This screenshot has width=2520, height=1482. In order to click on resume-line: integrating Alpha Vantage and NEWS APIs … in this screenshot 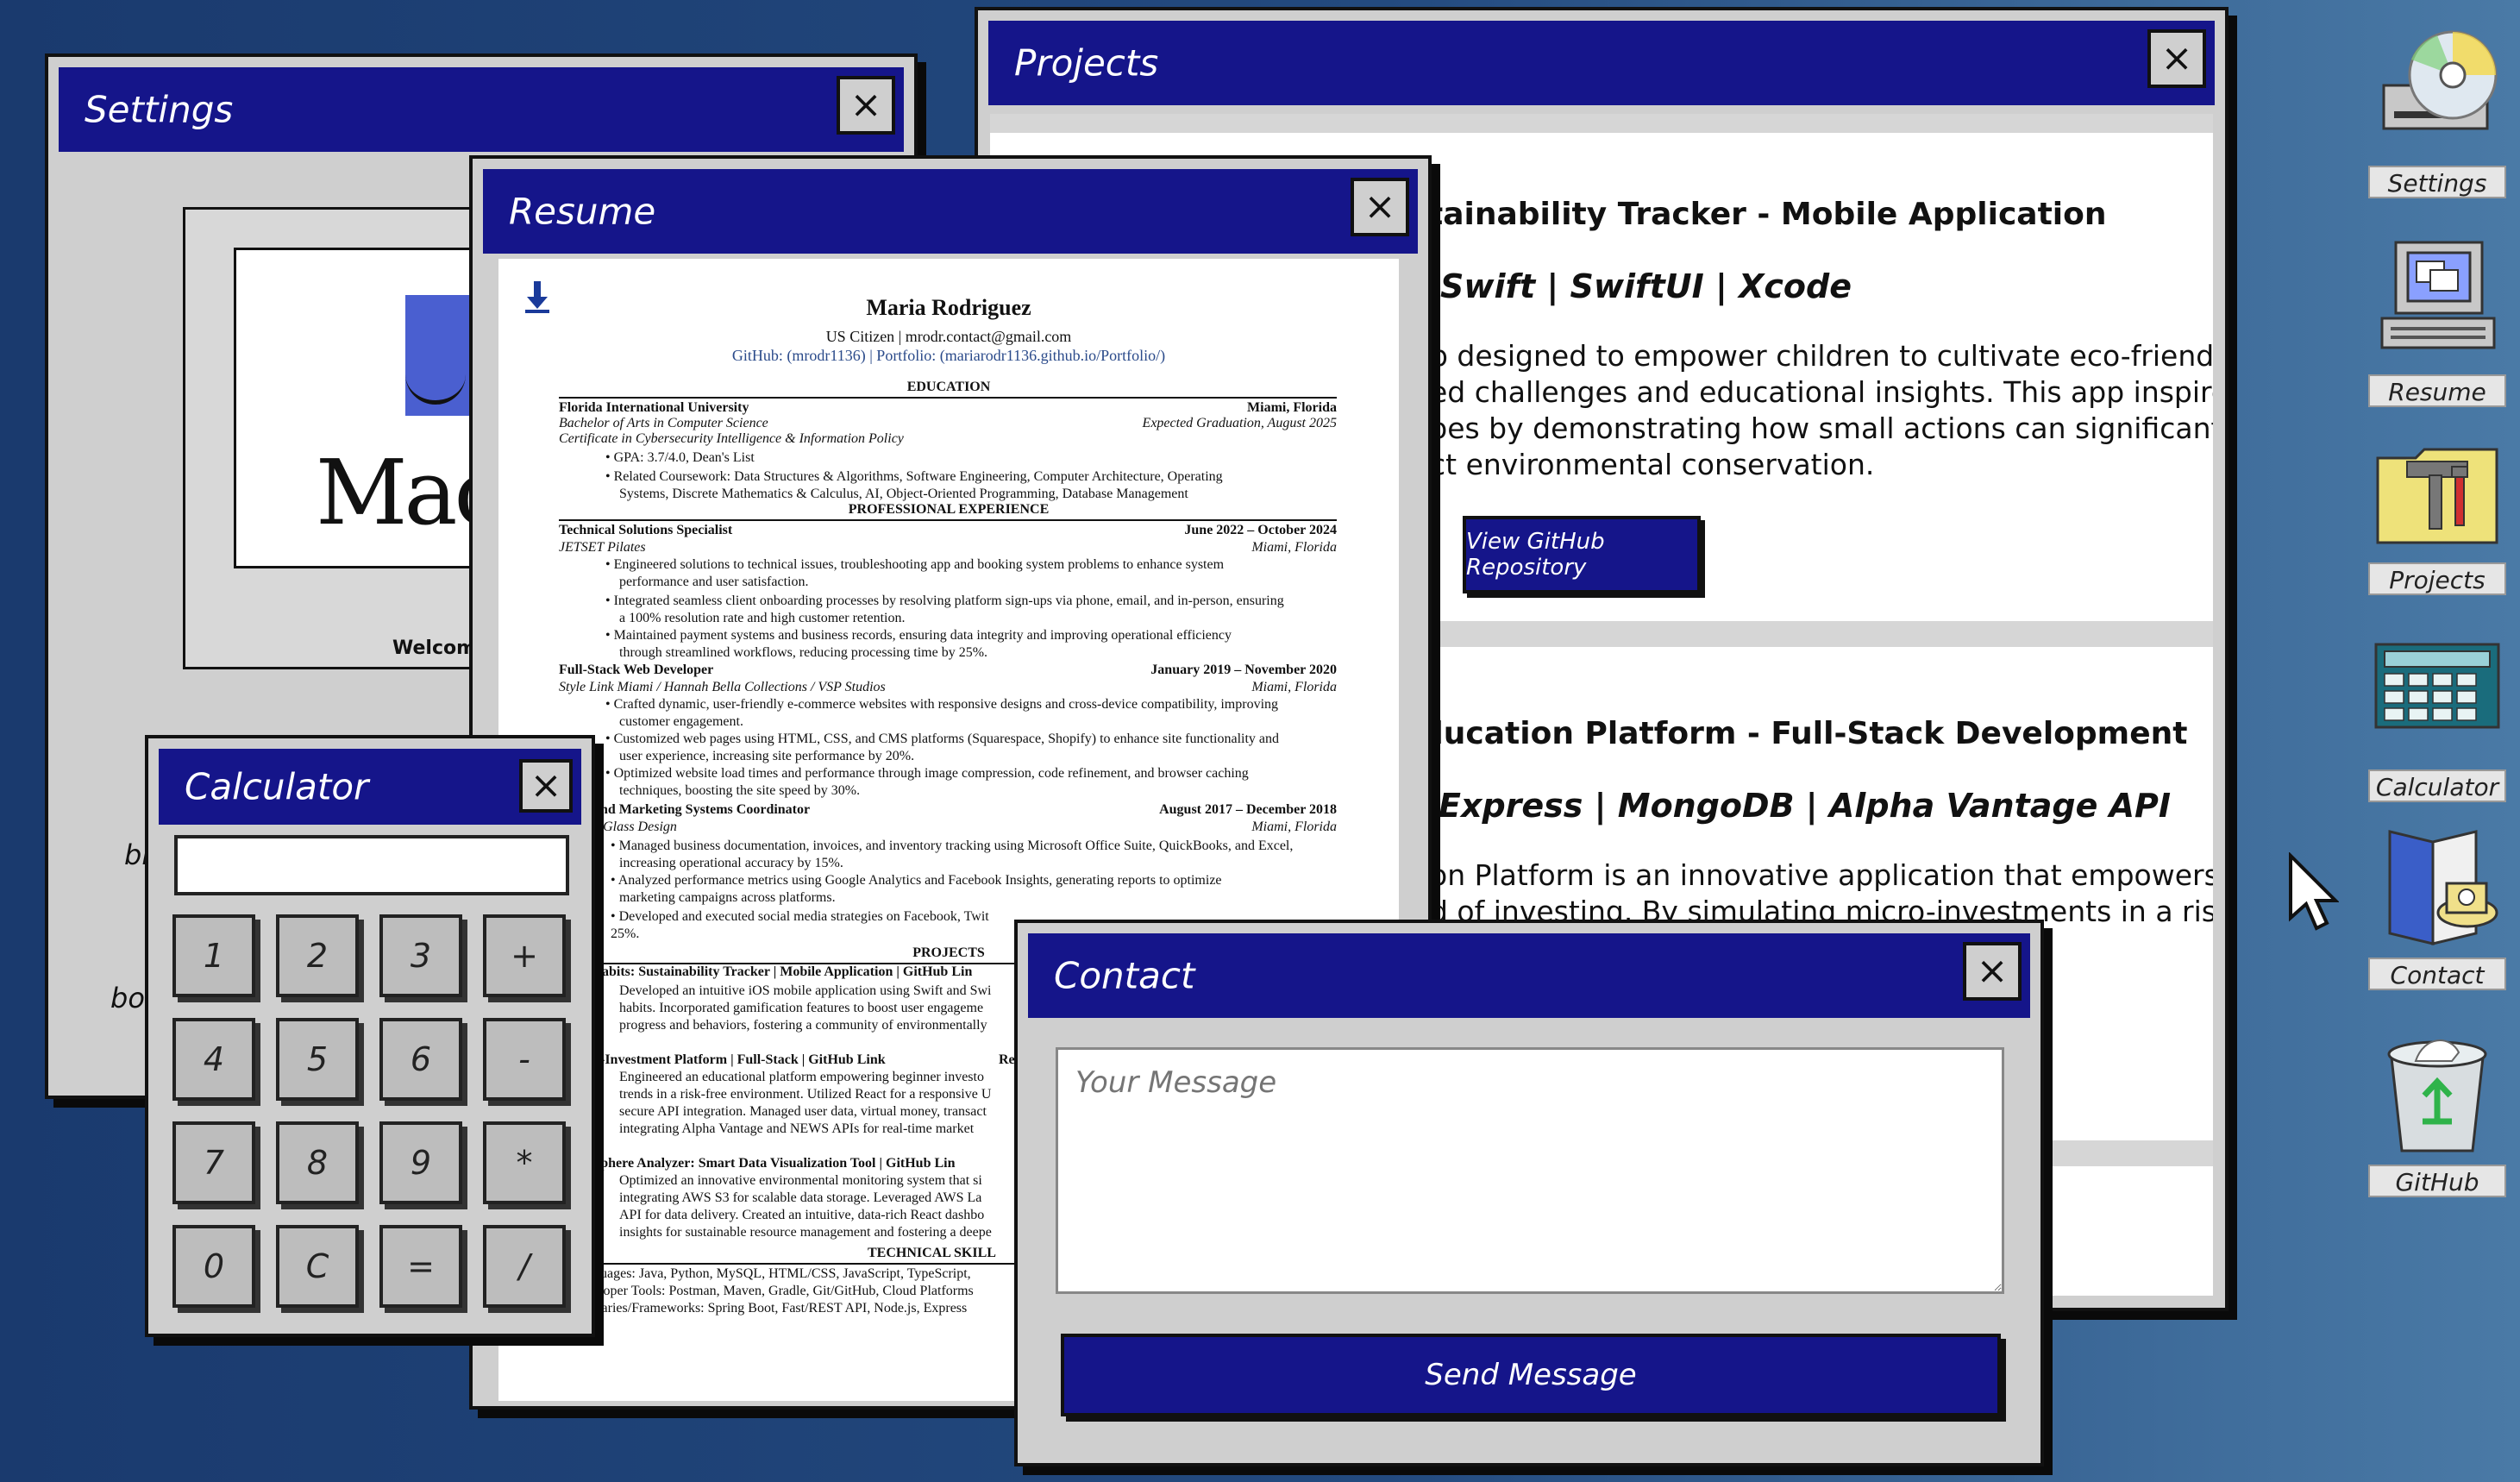, I will do `click(797, 1128)`.